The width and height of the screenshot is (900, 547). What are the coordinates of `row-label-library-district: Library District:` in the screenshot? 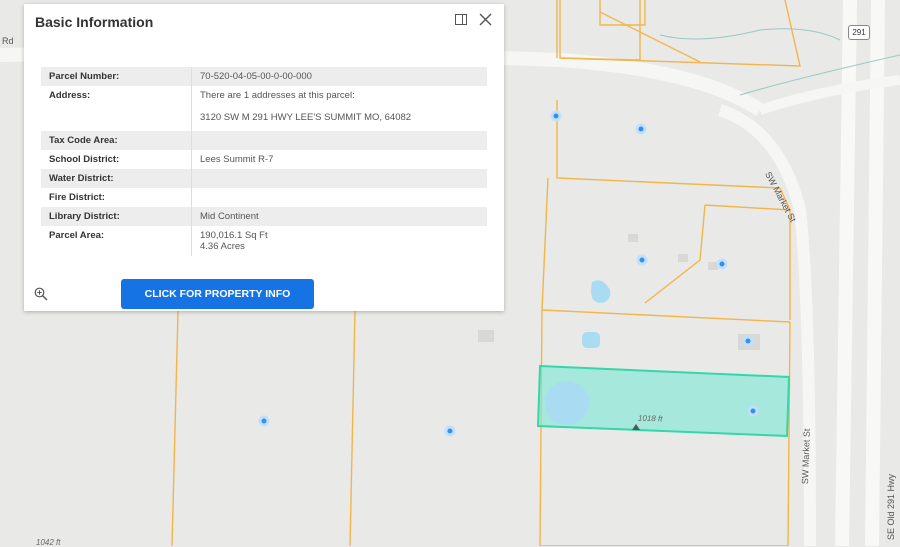 It's located at (116, 216).